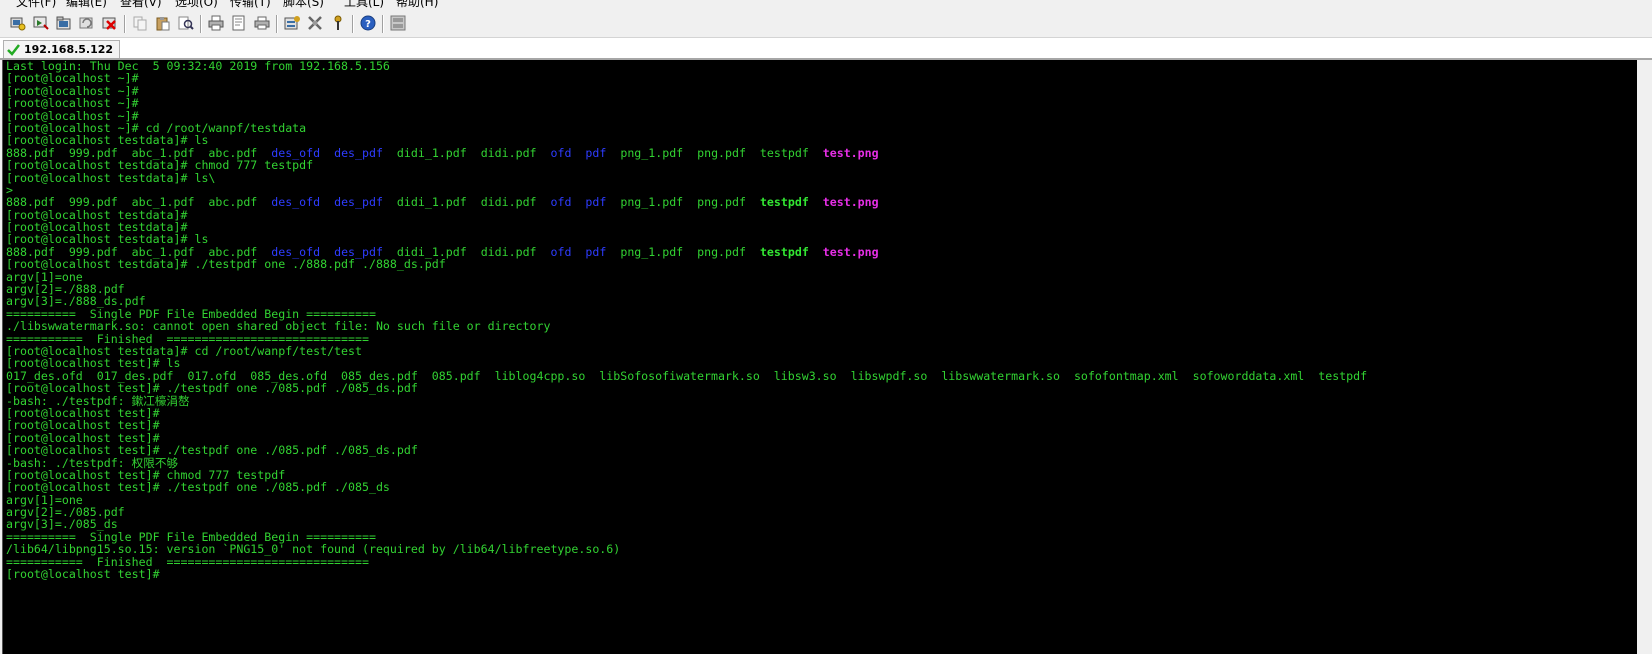 The width and height of the screenshot is (1652, 654). I want to click on terminal-text: png_1.pdf png.pdf testpdf, so click(714, 152).